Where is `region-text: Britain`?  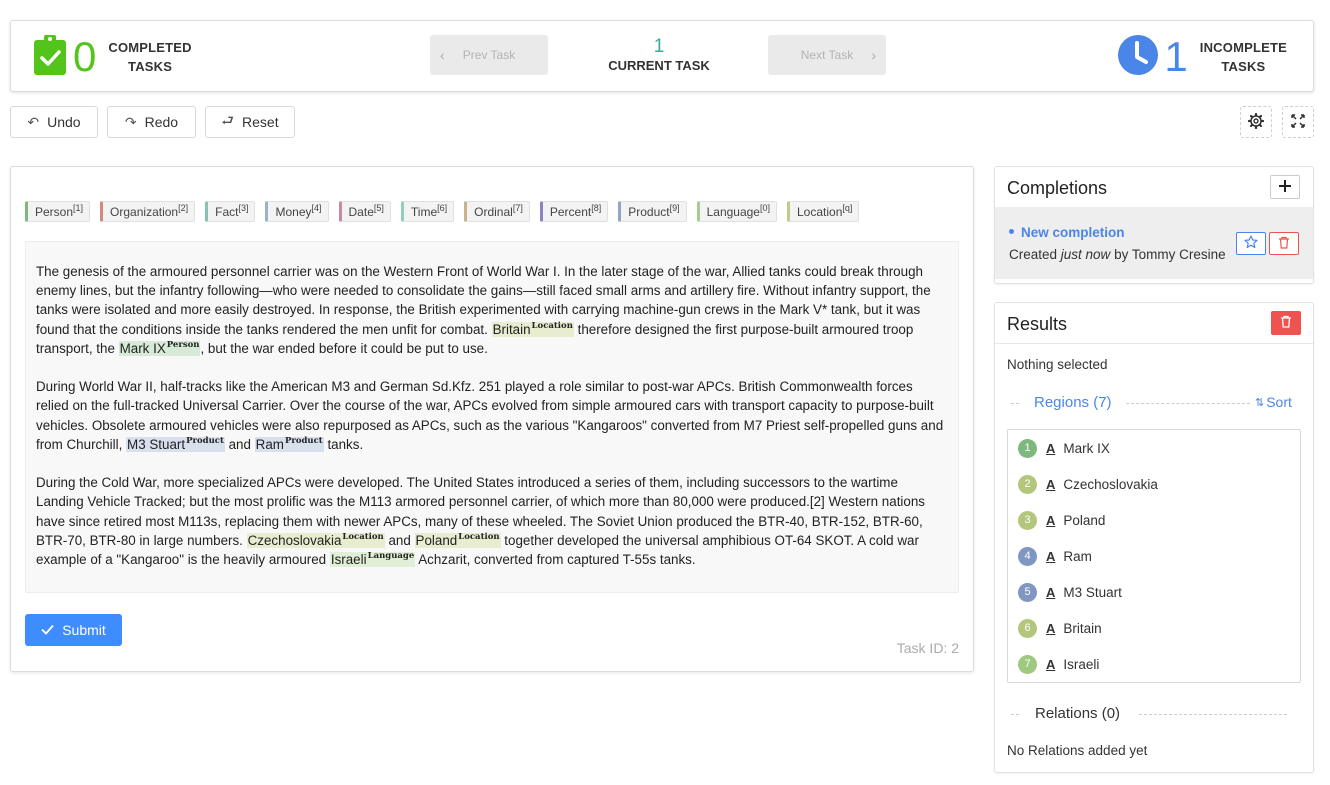
region-text: Britain is located at coordinates (1082, 628).